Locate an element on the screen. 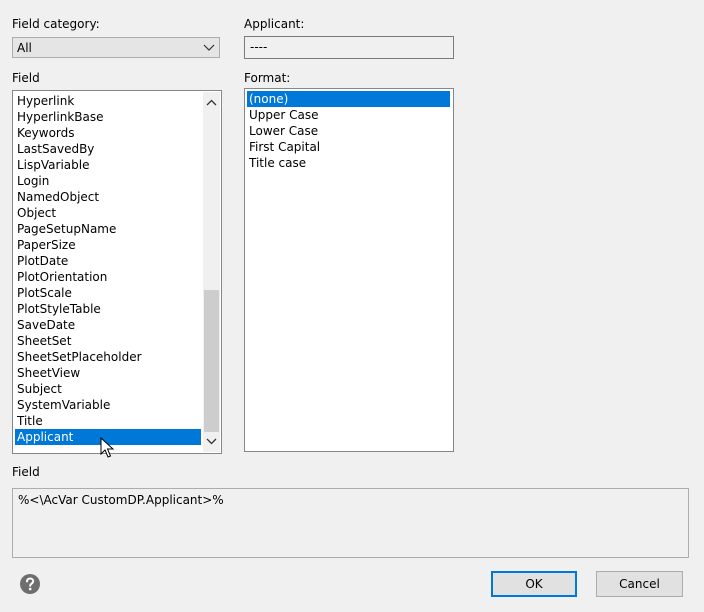  field-expression-box: %<\AcVar CustomDP.Applicant>% is located at coordinates (350, 523).